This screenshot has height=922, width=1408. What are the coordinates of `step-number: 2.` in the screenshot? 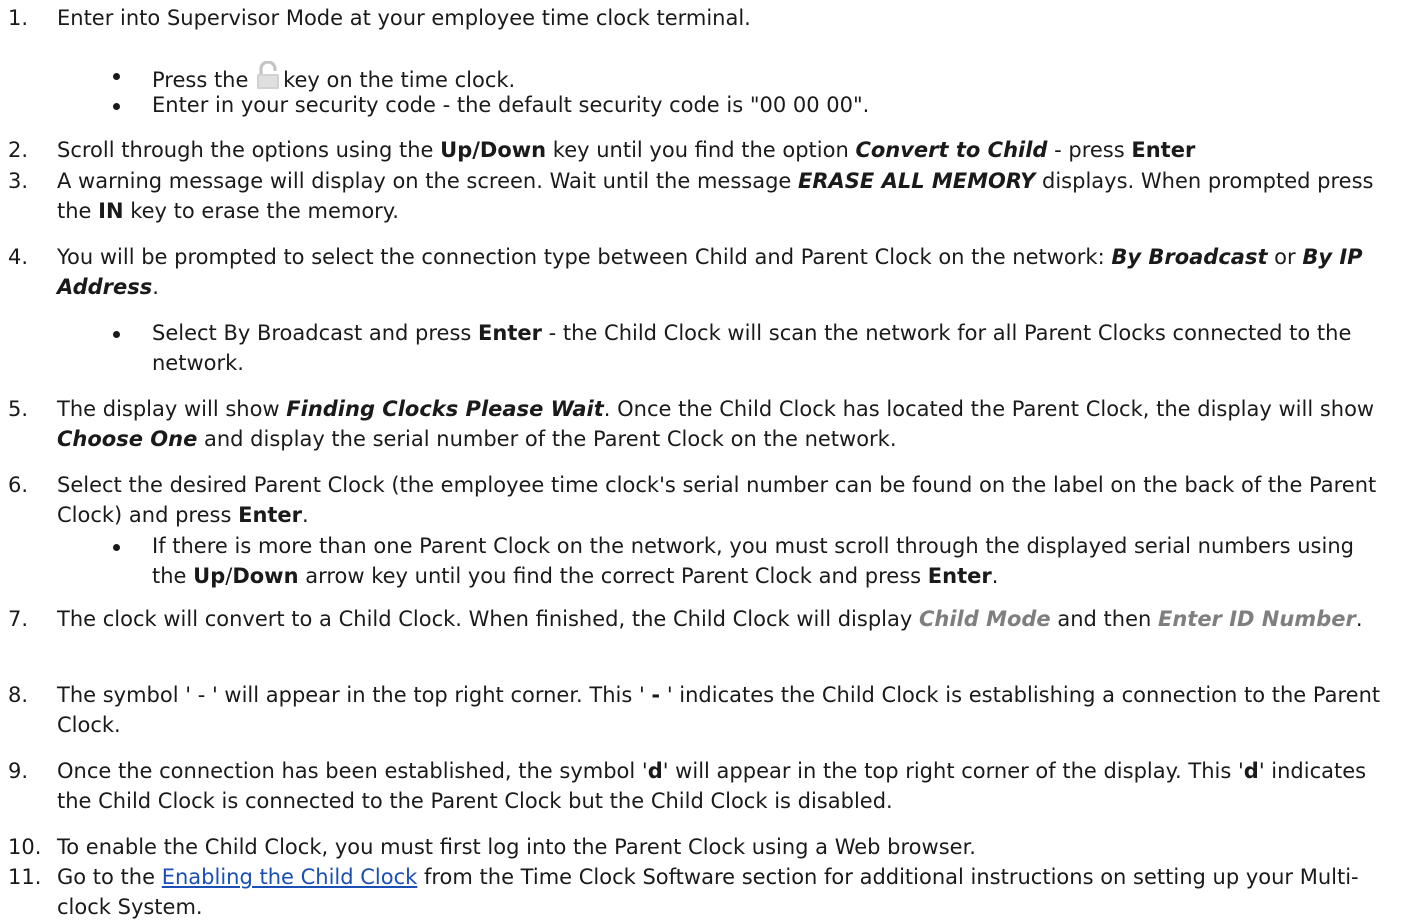 It's located at (18, 150).